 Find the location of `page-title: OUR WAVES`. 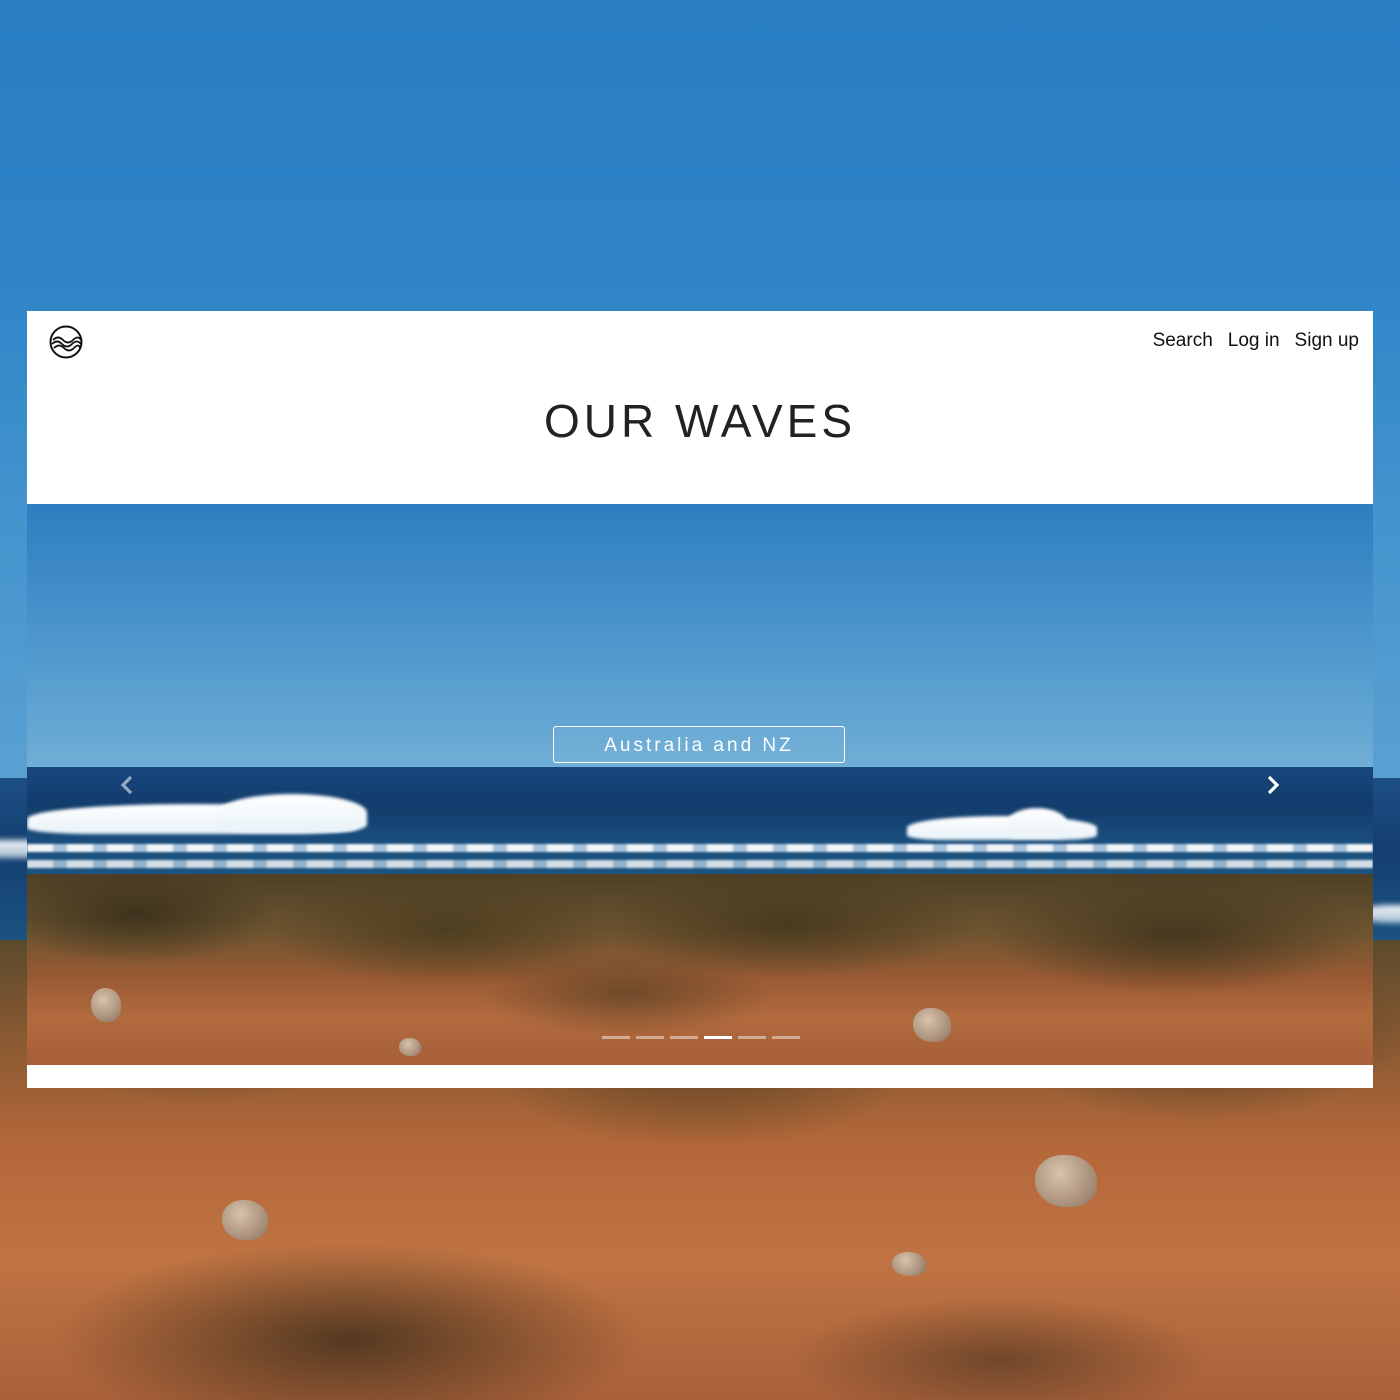

page-title: OUR WAVES is located at coordinates (700, 421).